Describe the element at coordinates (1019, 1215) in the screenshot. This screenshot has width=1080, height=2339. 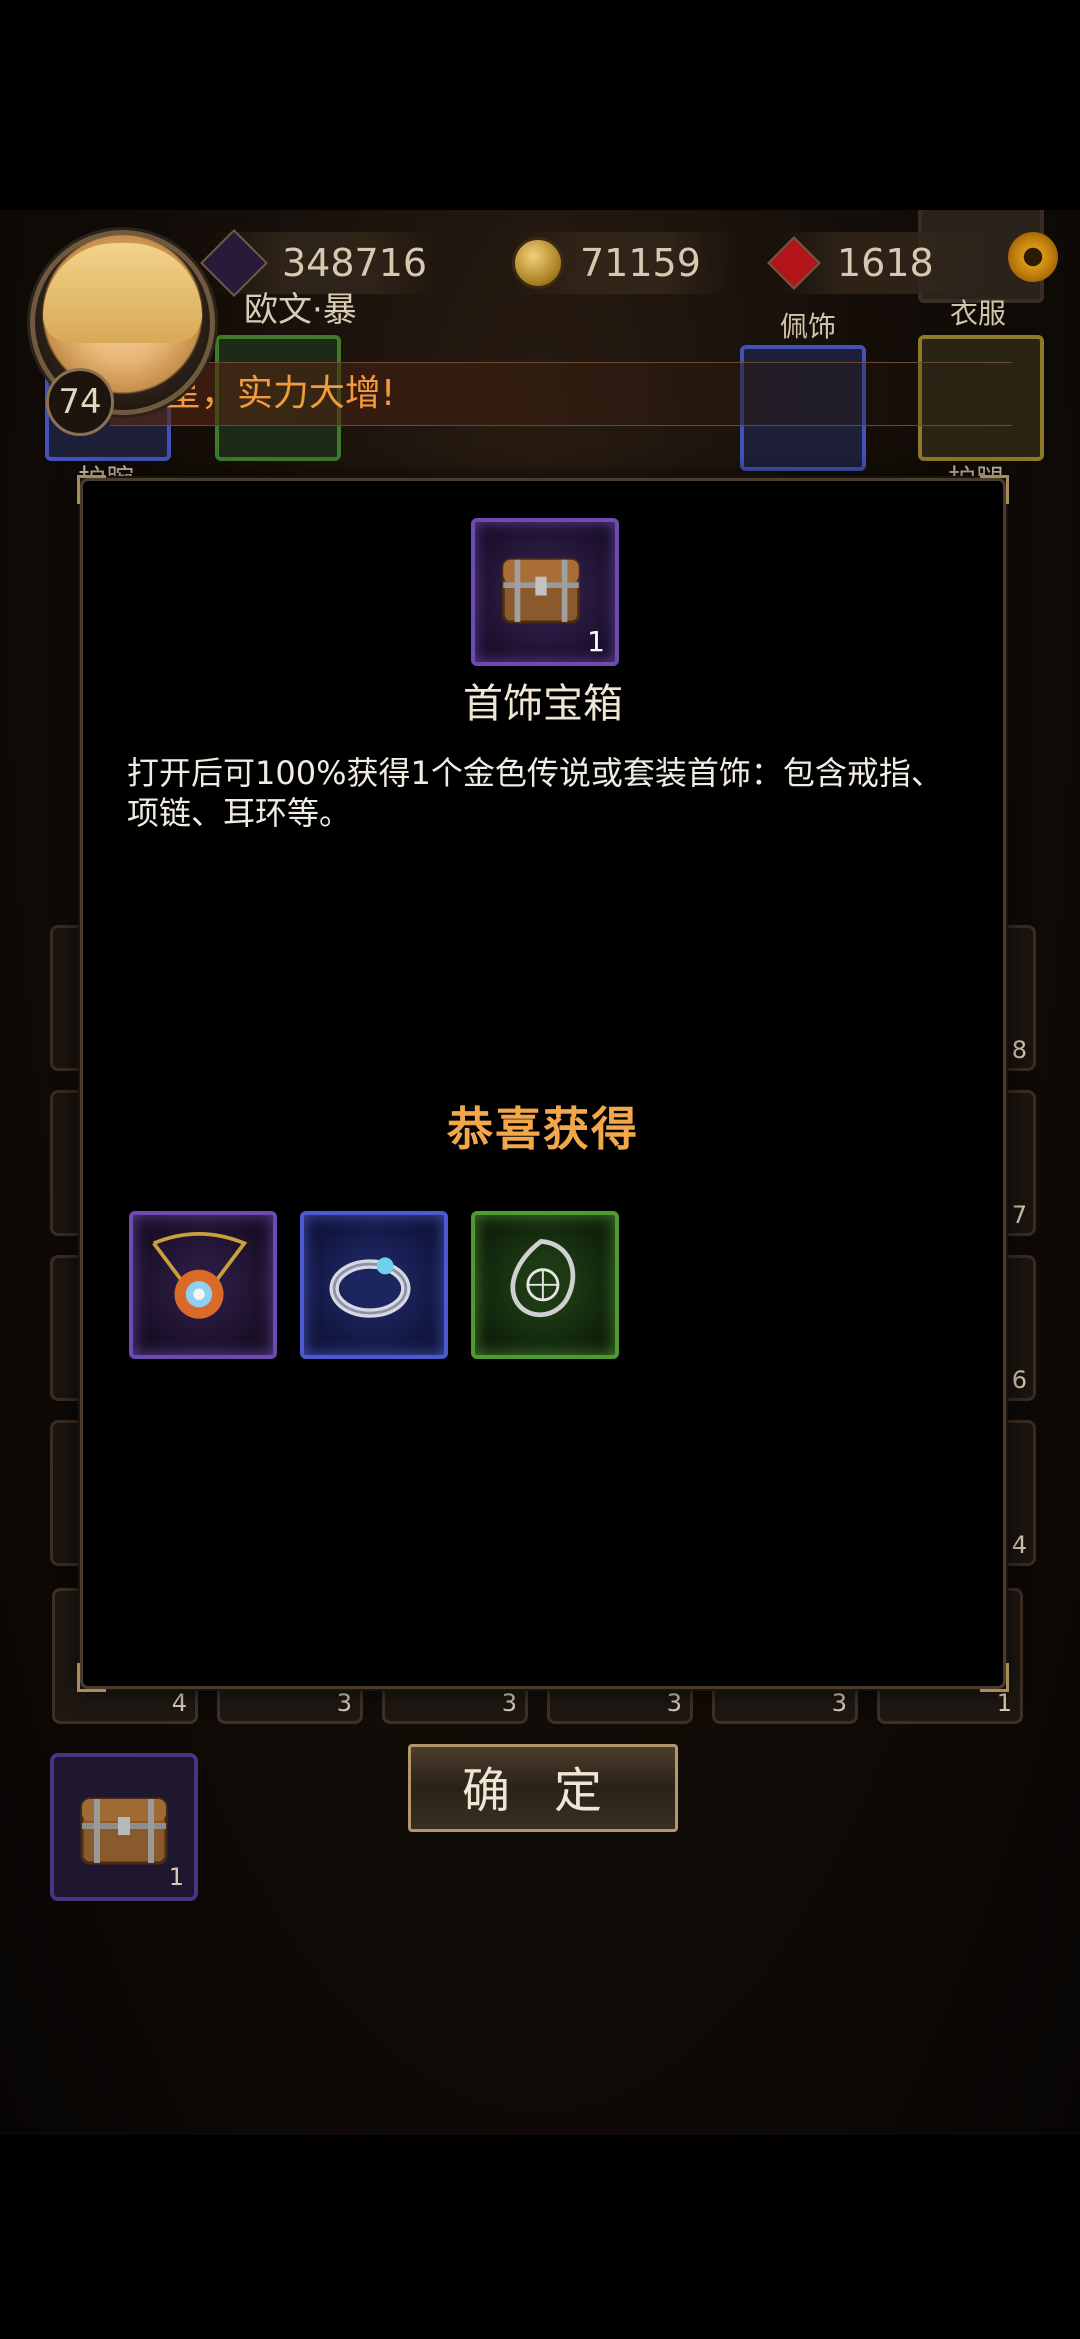
I see `inventory-count: 7` at that location.